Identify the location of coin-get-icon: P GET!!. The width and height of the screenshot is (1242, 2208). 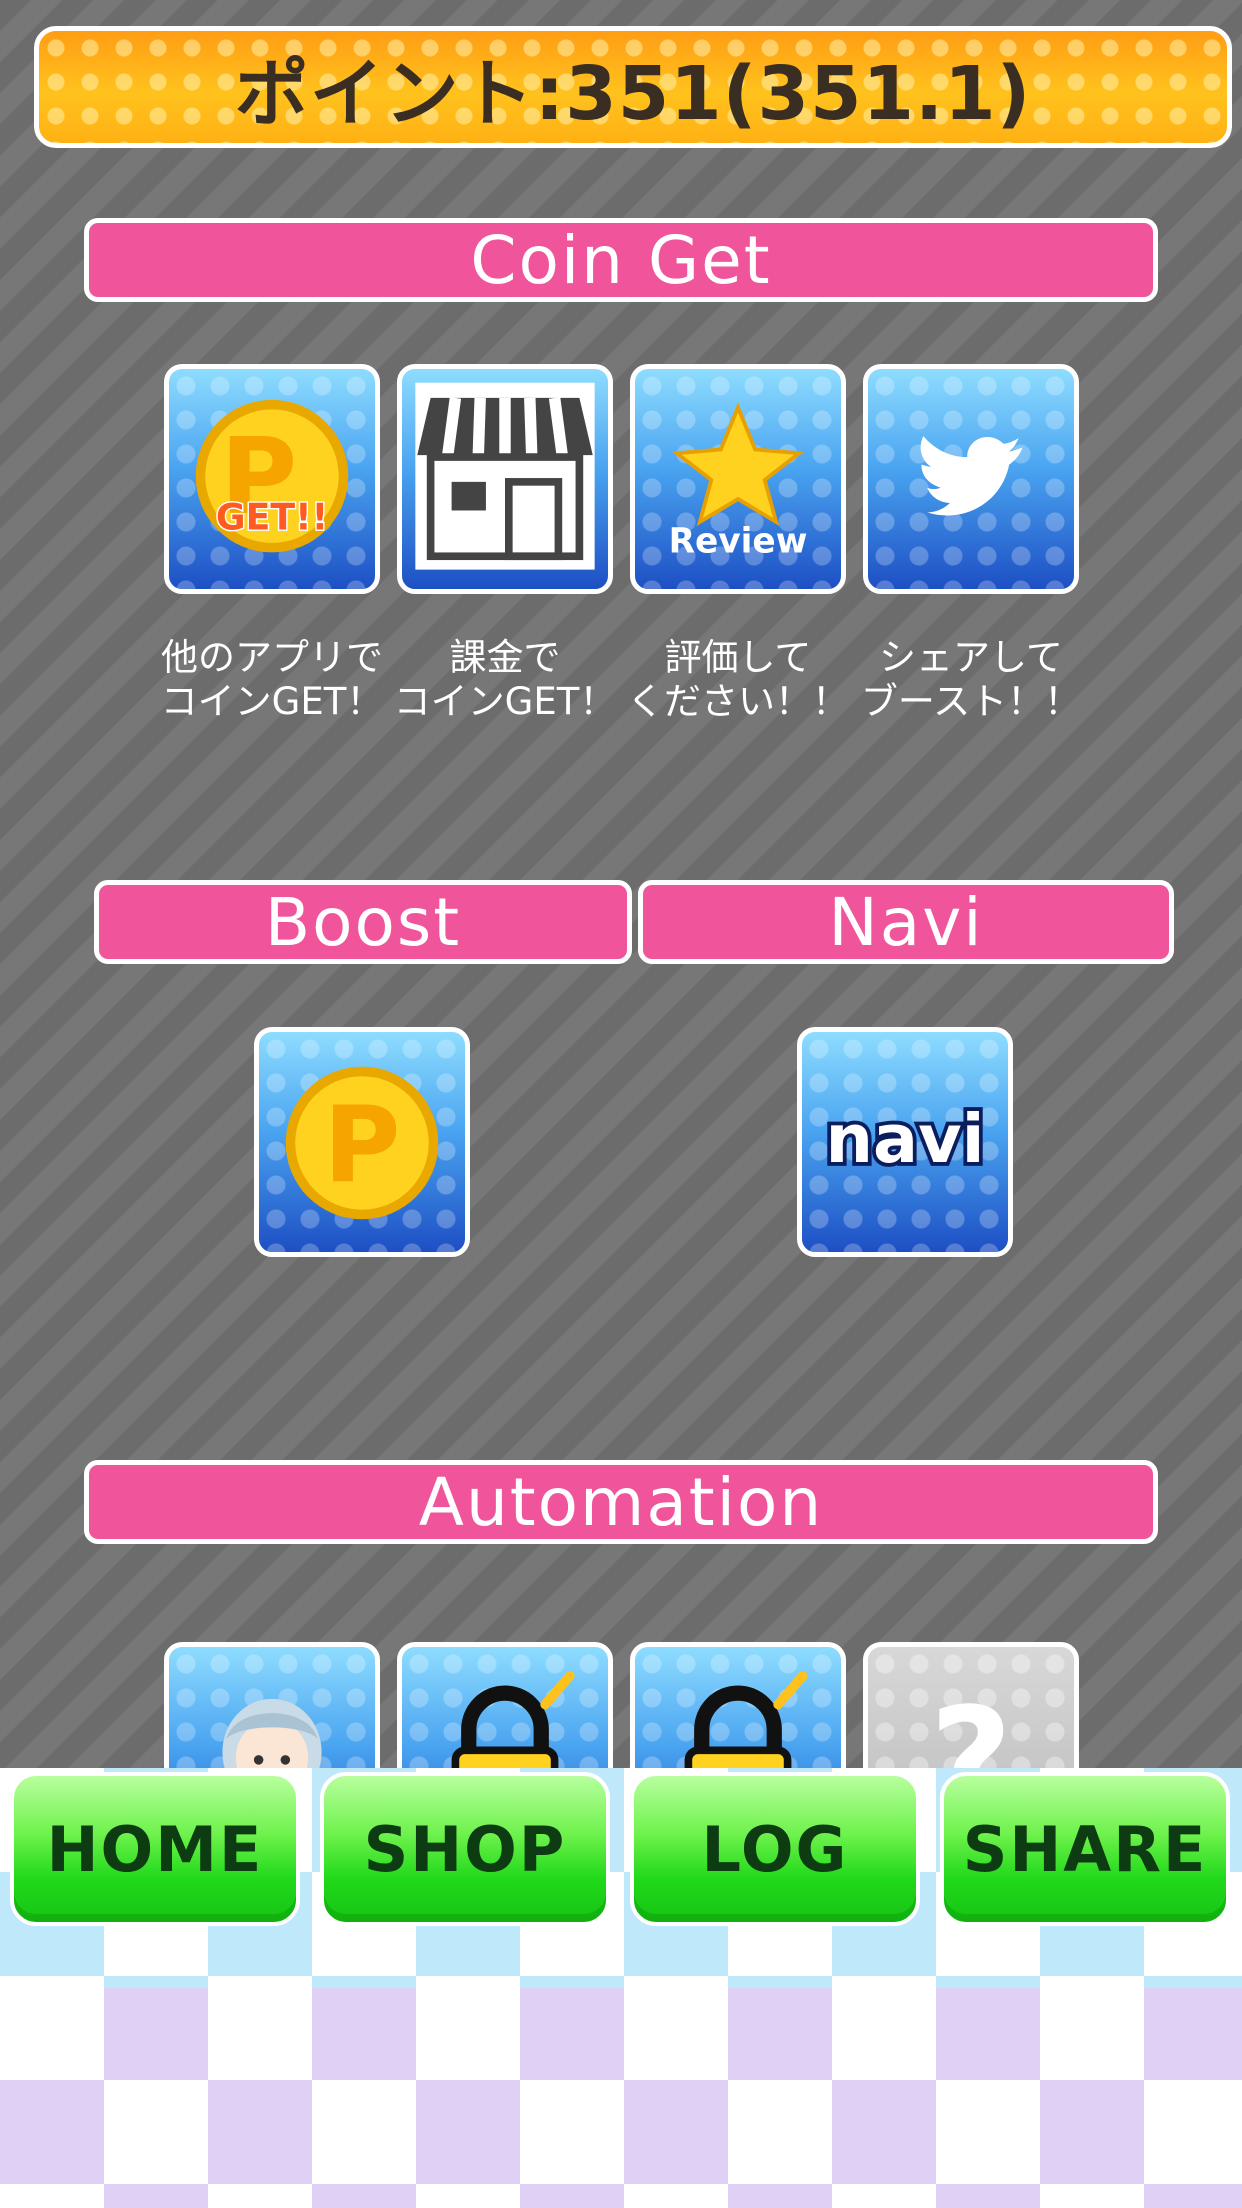
(272, 476).